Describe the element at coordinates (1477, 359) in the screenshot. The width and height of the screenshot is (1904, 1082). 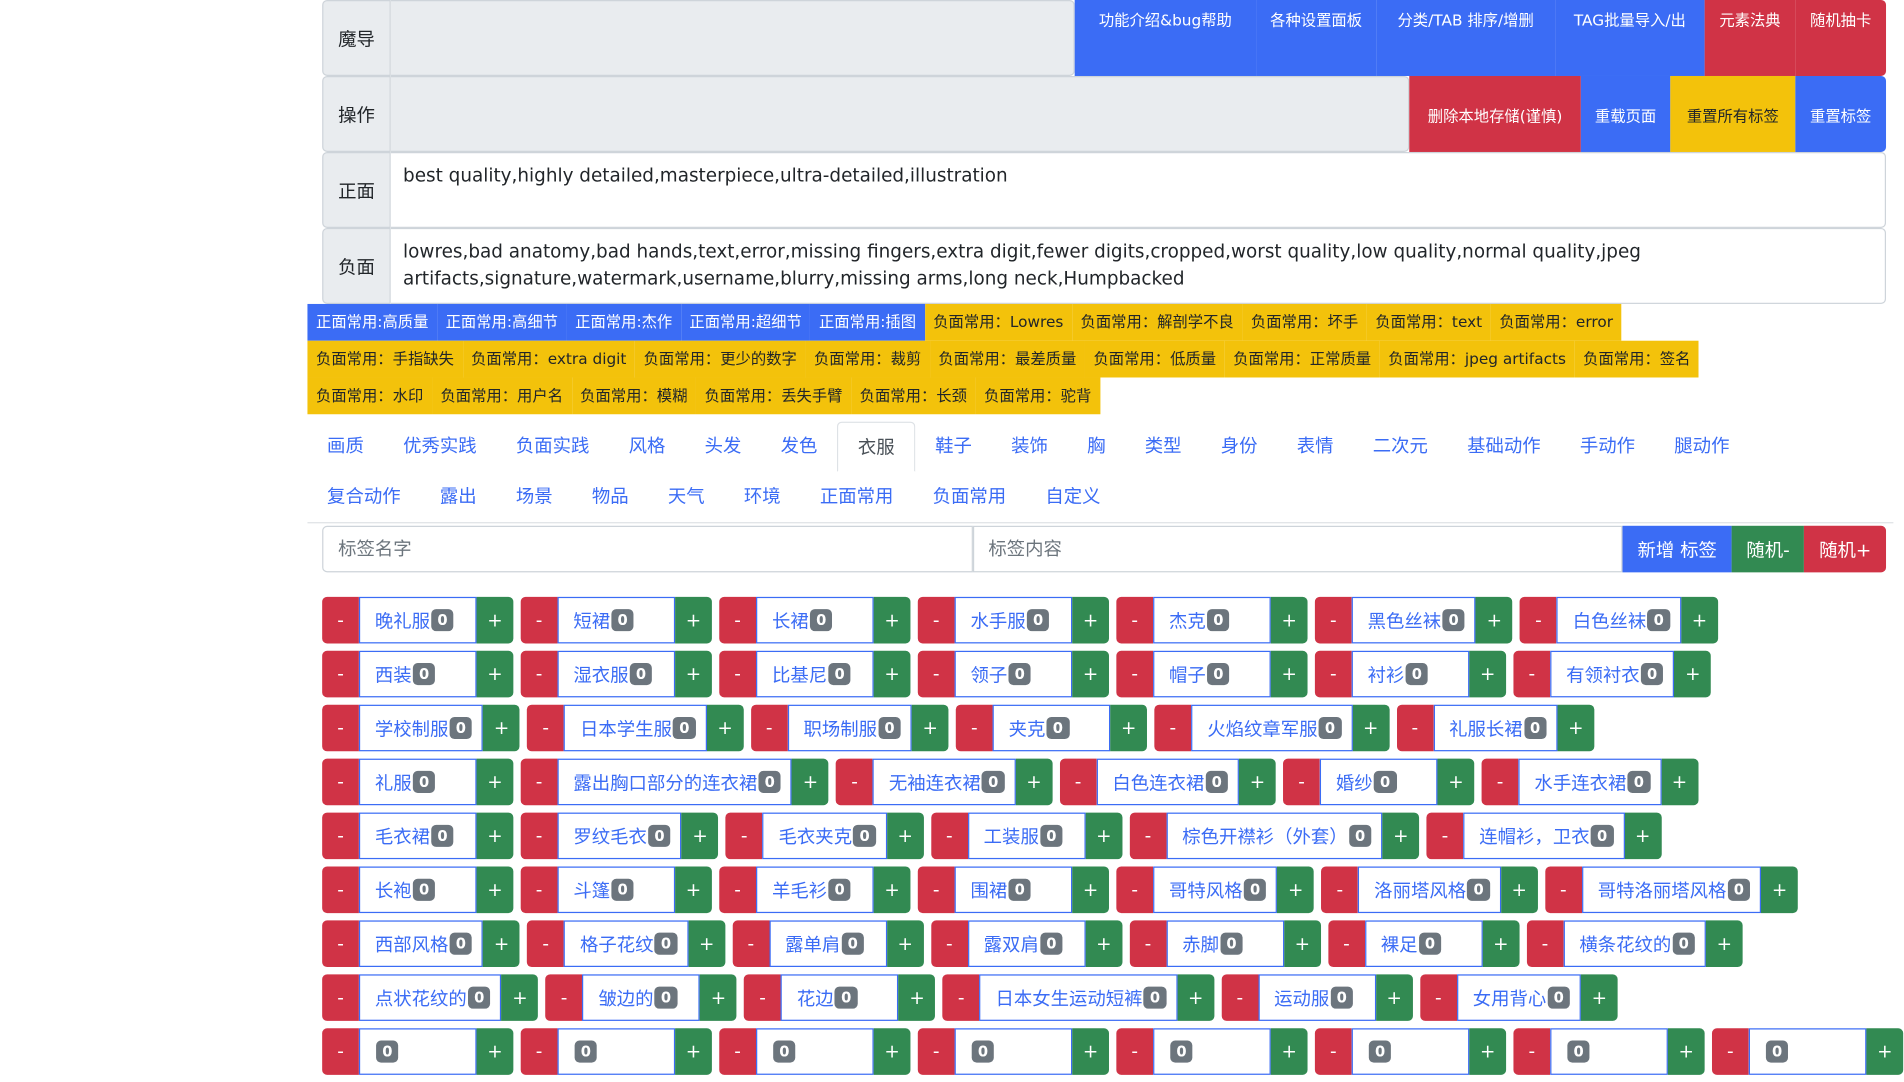
I see `prompt-chip: 负面常用：jpeg artifacts` at that location.